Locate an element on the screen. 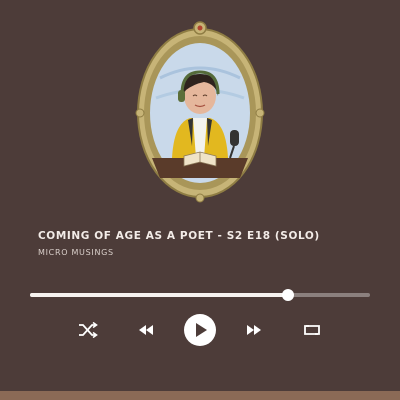 The width and height of the screenshot is (400, 400). shuffle-button is located at coordinates (88, 330).